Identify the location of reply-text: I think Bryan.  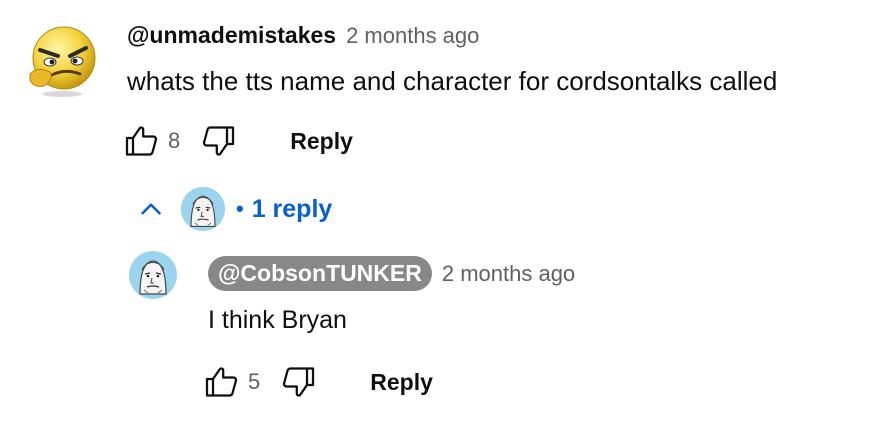
(277, 320).